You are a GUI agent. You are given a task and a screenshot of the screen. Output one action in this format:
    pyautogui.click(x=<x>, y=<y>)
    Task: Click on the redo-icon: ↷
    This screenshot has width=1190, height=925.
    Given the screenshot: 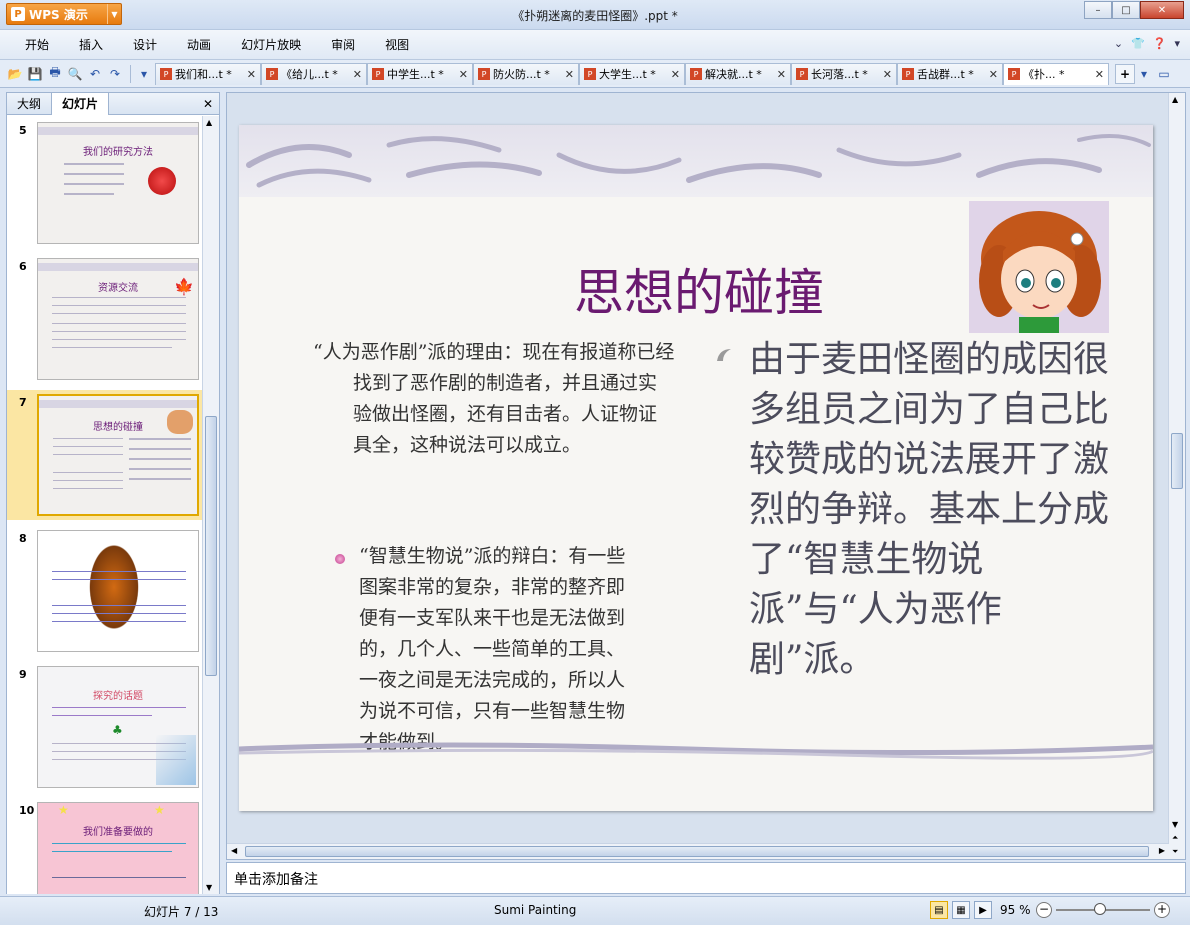 What is the action you would take?
    pyautogui.click(x=115, y=74)
    